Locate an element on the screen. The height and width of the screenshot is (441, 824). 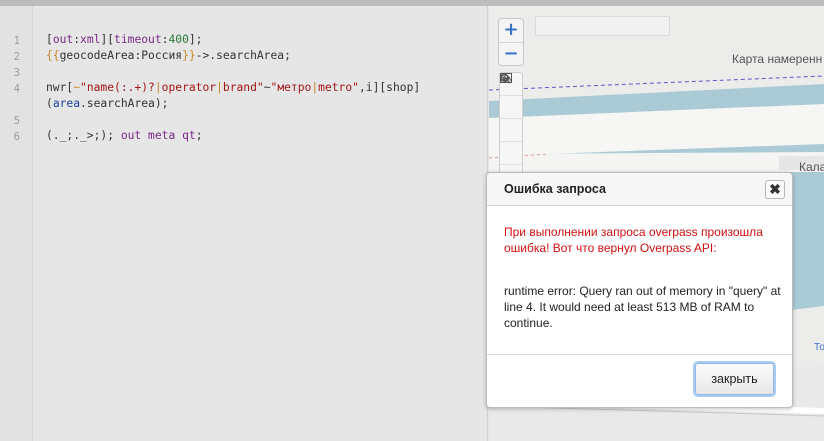
zoom-in-button: + is located at coordinates (511, 30).